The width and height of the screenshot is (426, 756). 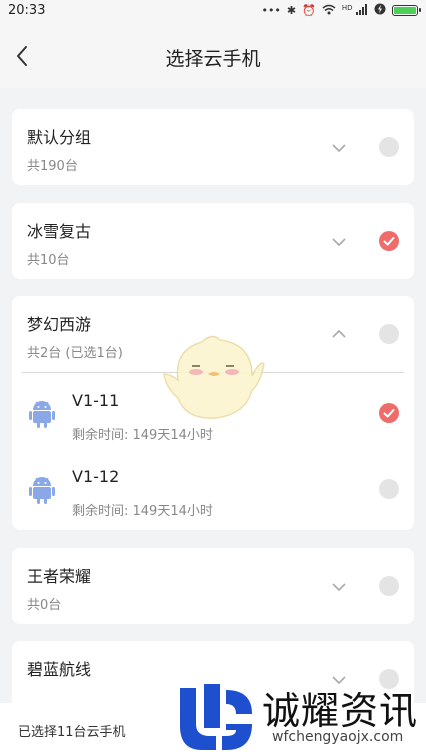 I want to click on chevron-up-icon, so click(x=339, y=334).